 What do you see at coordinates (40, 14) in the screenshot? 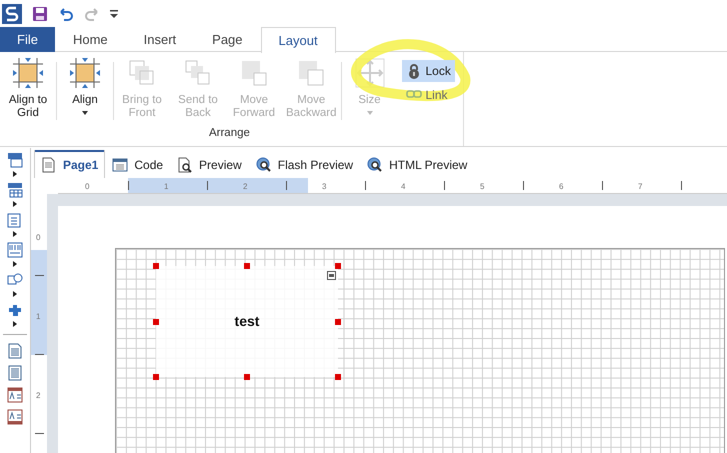
I see `save-icon` at bounding box center [40, 14].